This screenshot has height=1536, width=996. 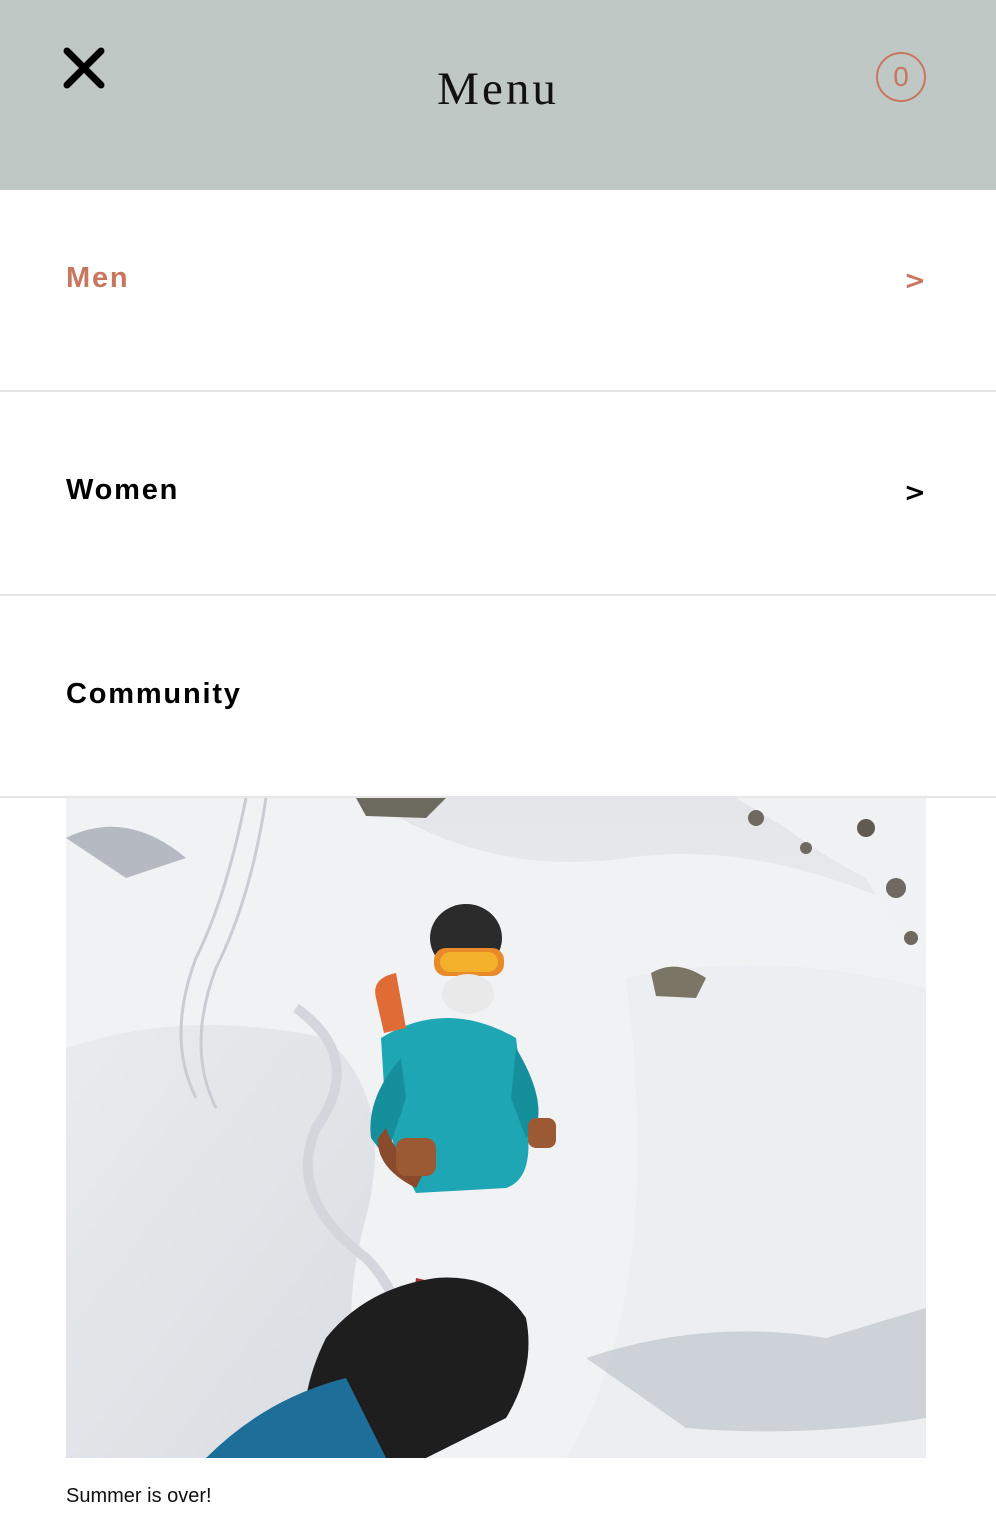 What do you see at coordinates (123, 490) in the screenshot?
I see `nav-item-label: Women` at bounding box center [123, 490].